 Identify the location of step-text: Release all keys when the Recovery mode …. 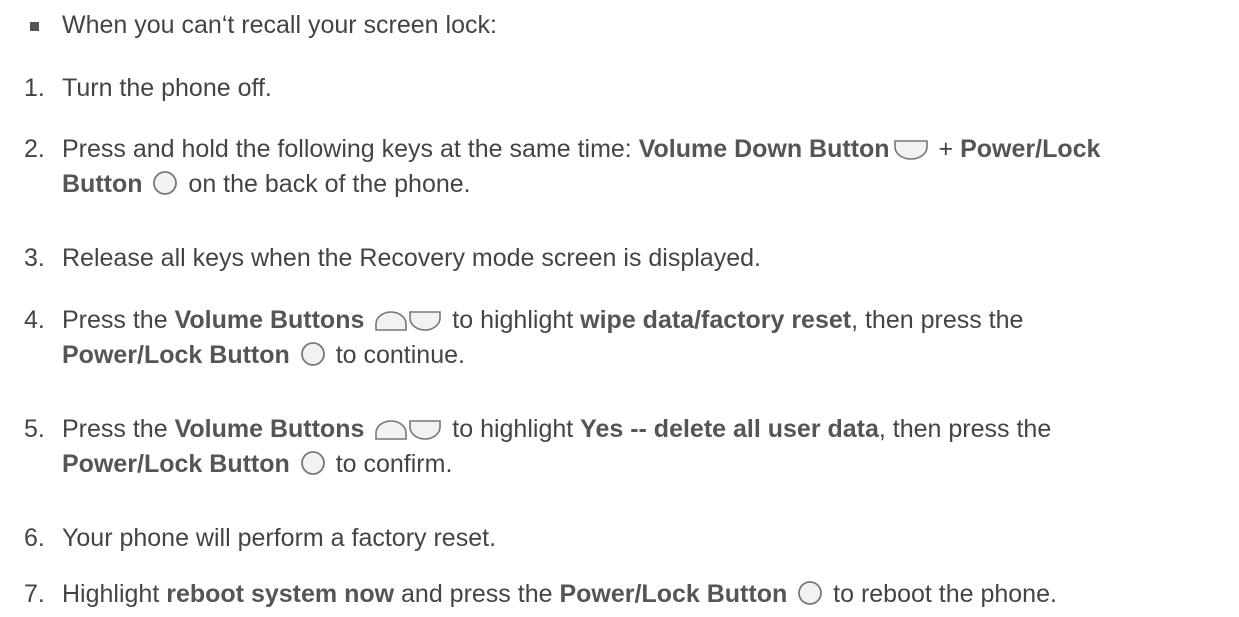
(647, 258).